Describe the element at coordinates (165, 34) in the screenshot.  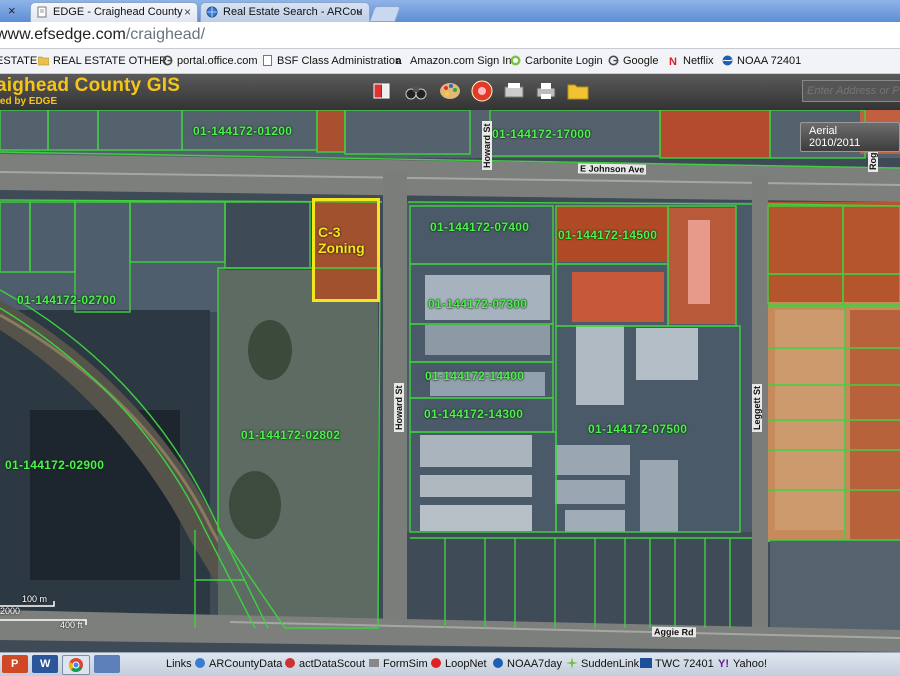
I see `url-path: /craighead/` at that location.